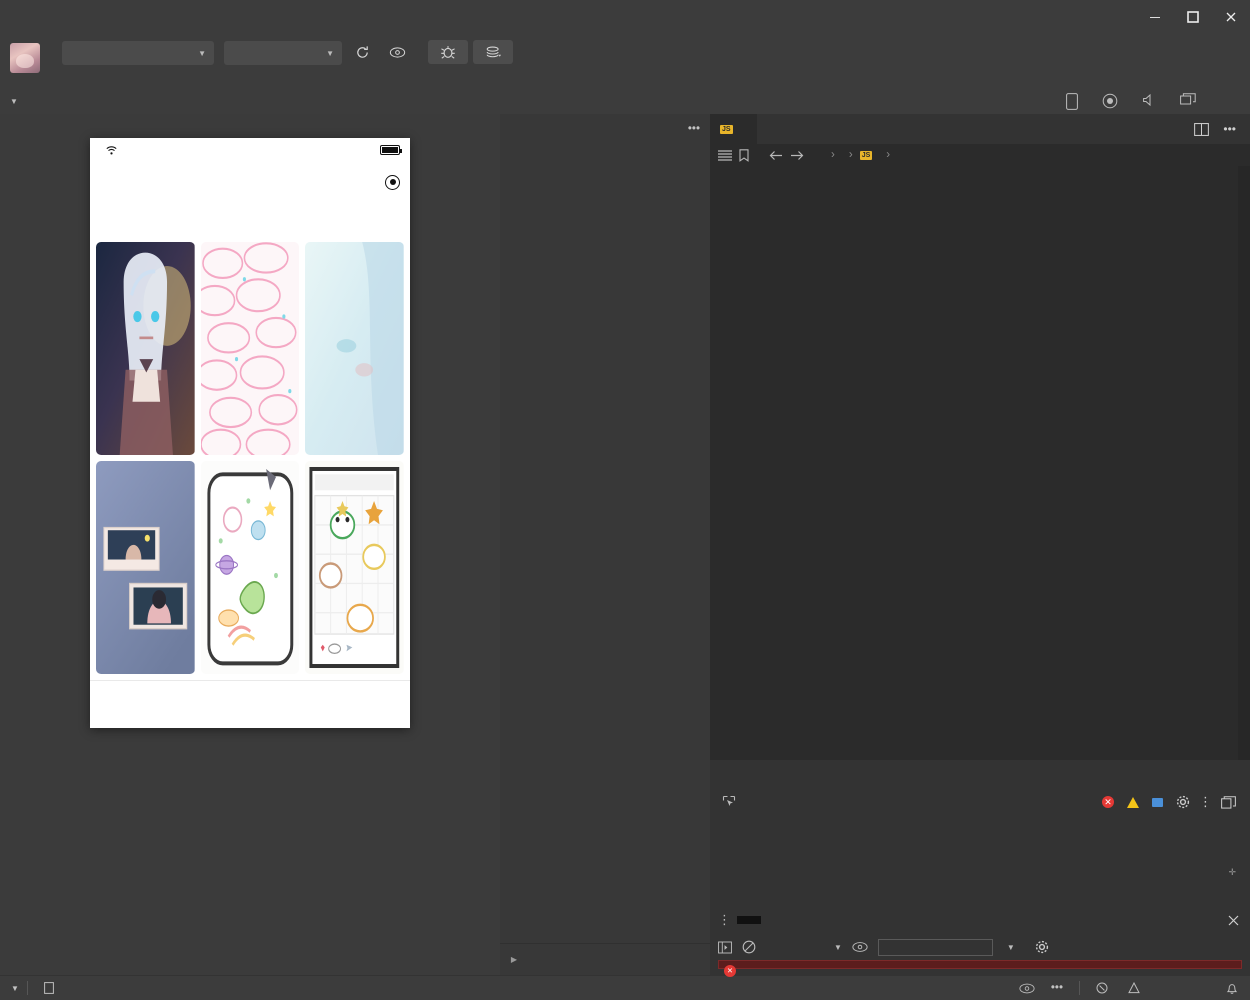  What do you see at coordinates (493, 52) in the screenshot?
I see `clear-cache-button` at bounding box center [493, 52].